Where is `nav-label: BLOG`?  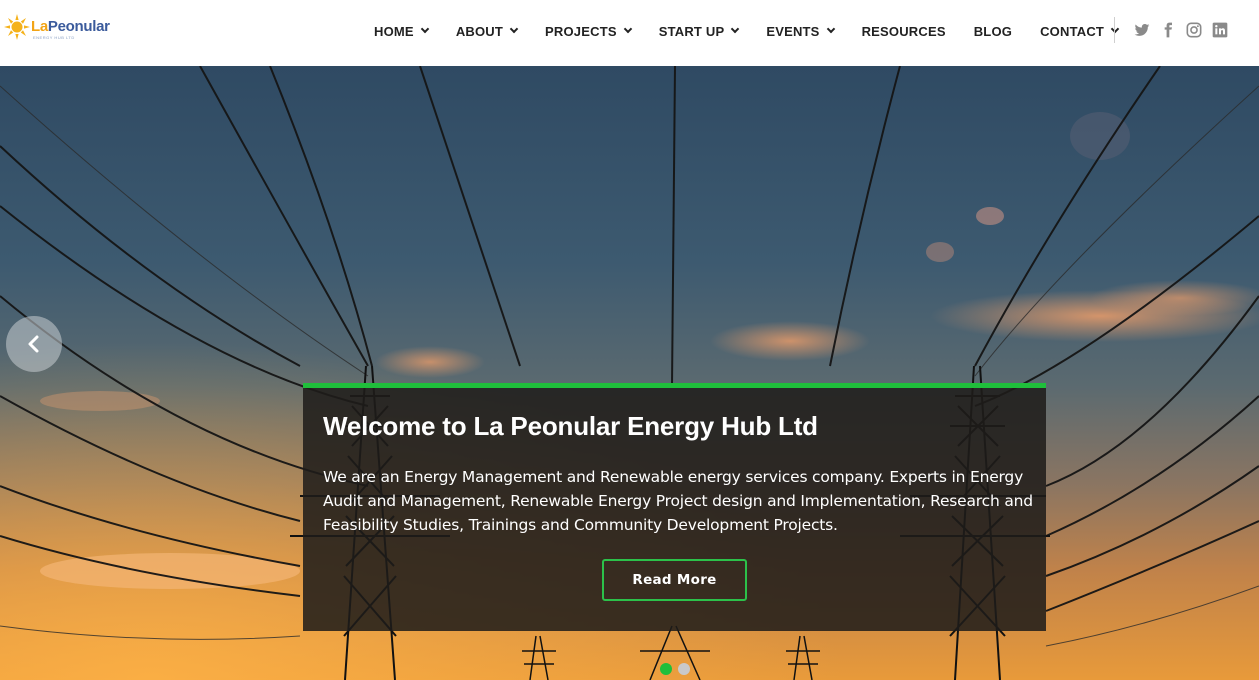 nav-label: BLOG is located at coordinates (993, 31).